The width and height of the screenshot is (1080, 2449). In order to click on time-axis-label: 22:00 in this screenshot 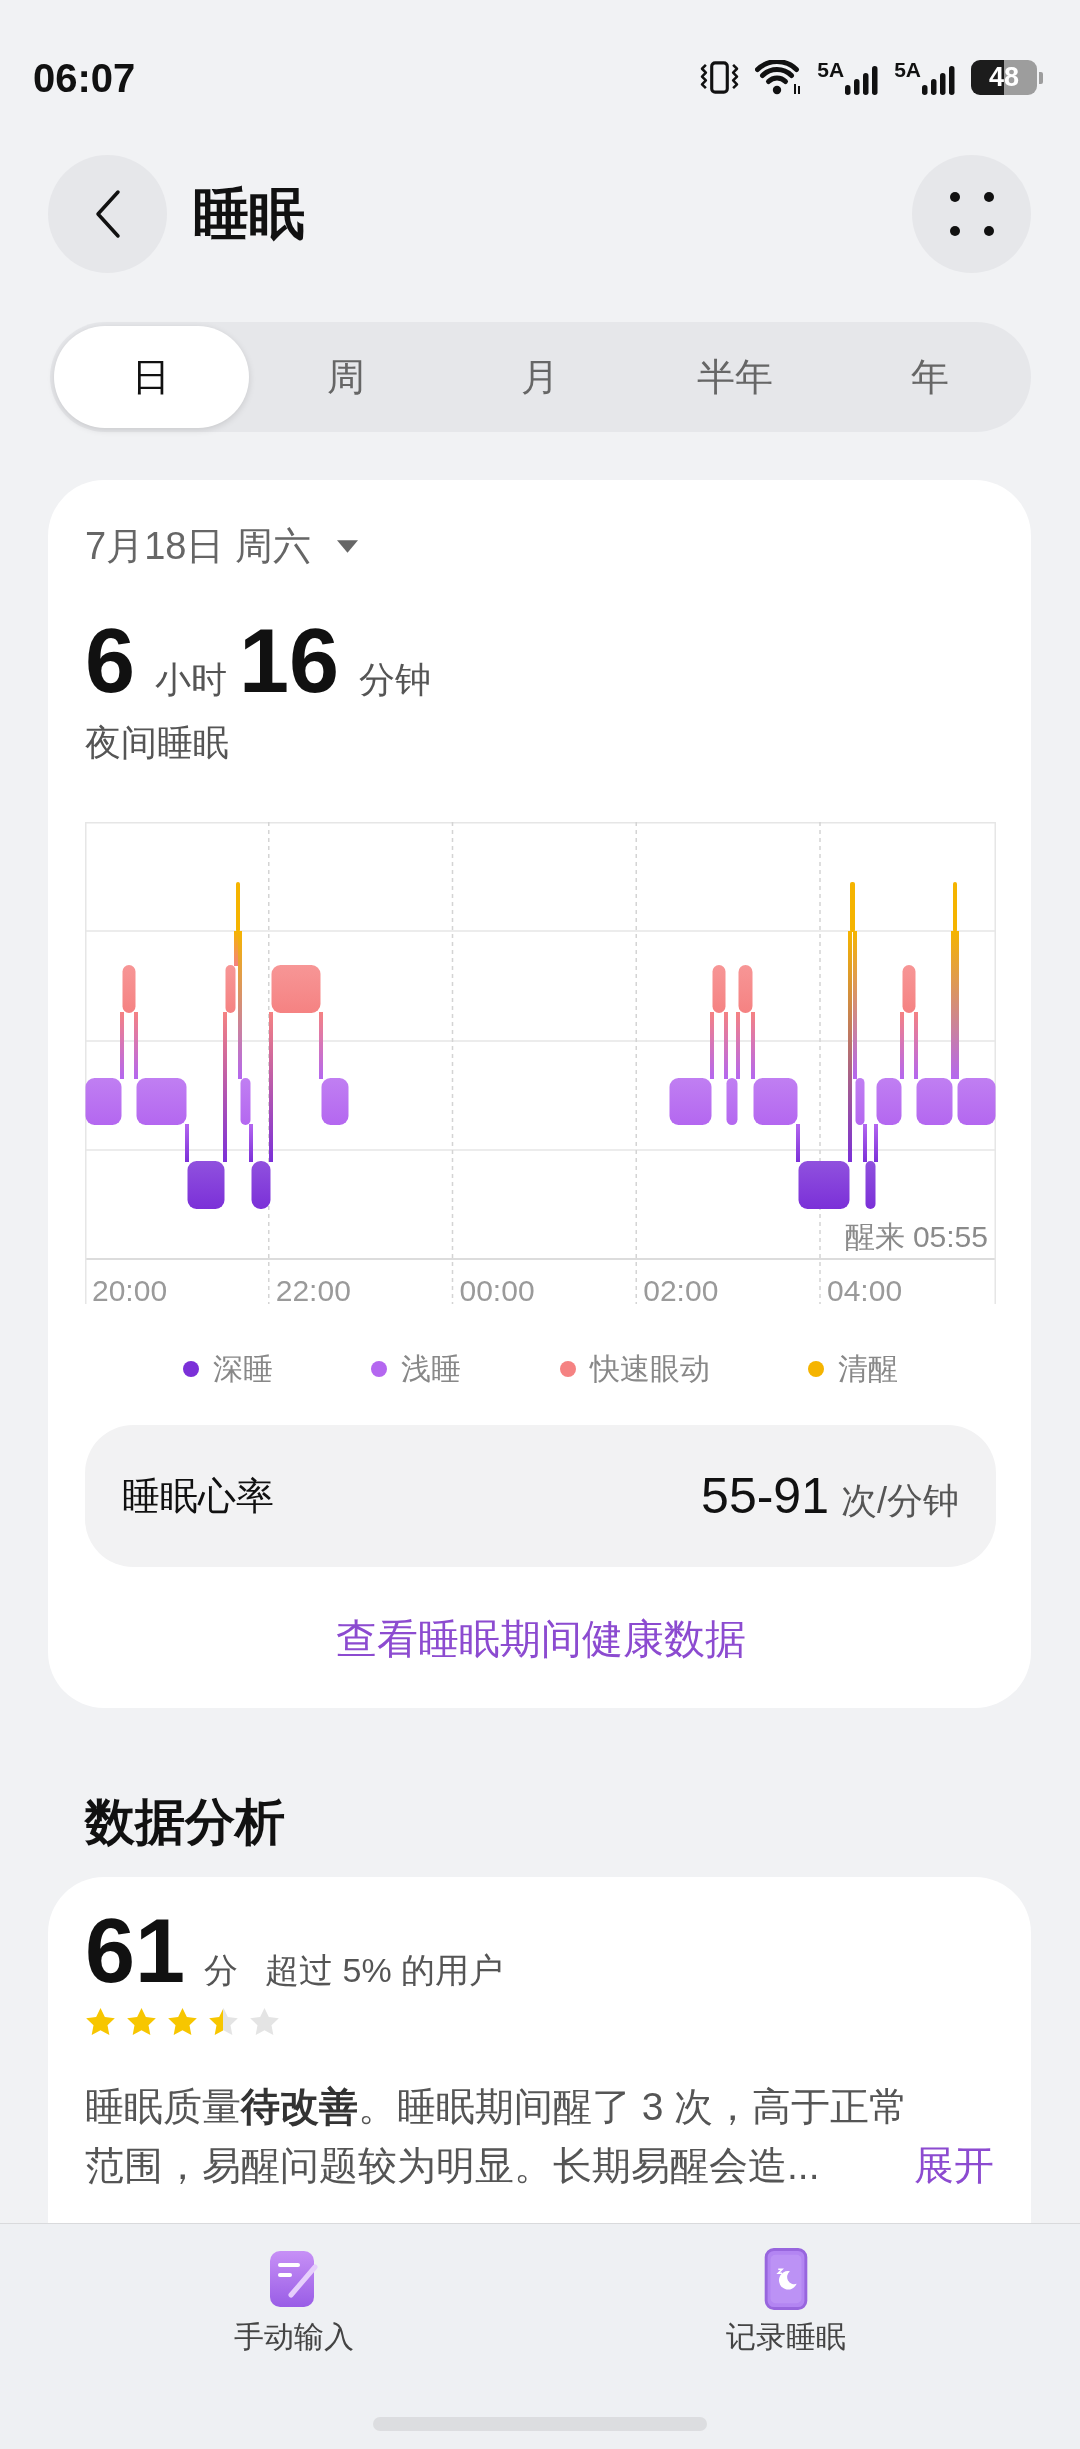, I will do `click(313, 1290)`.